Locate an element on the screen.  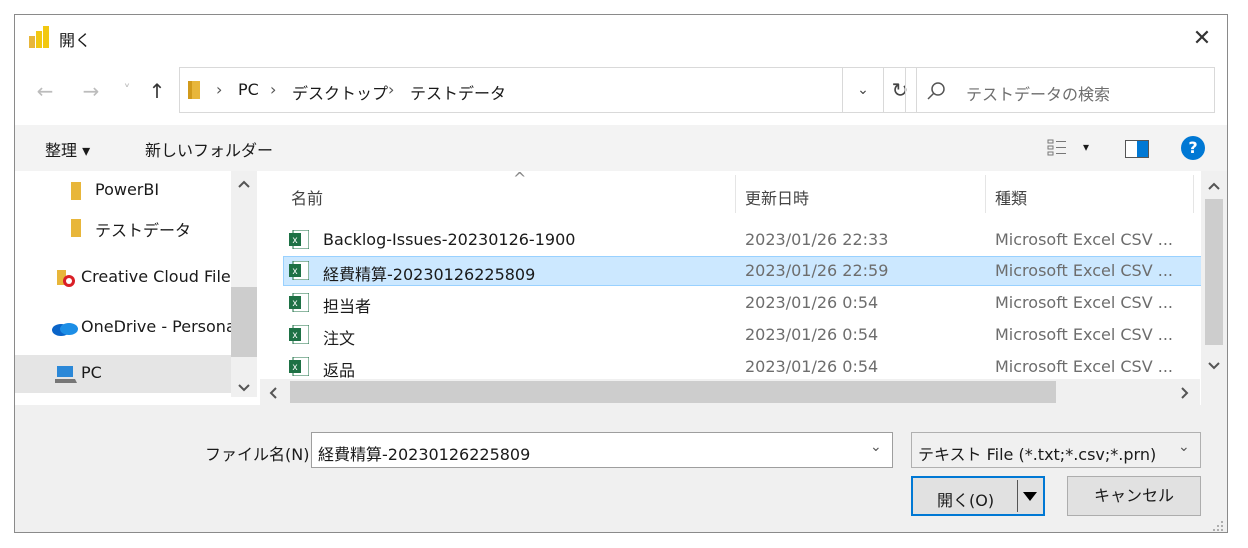
sidebar-scrollbar is located at coordinates (244, 284).